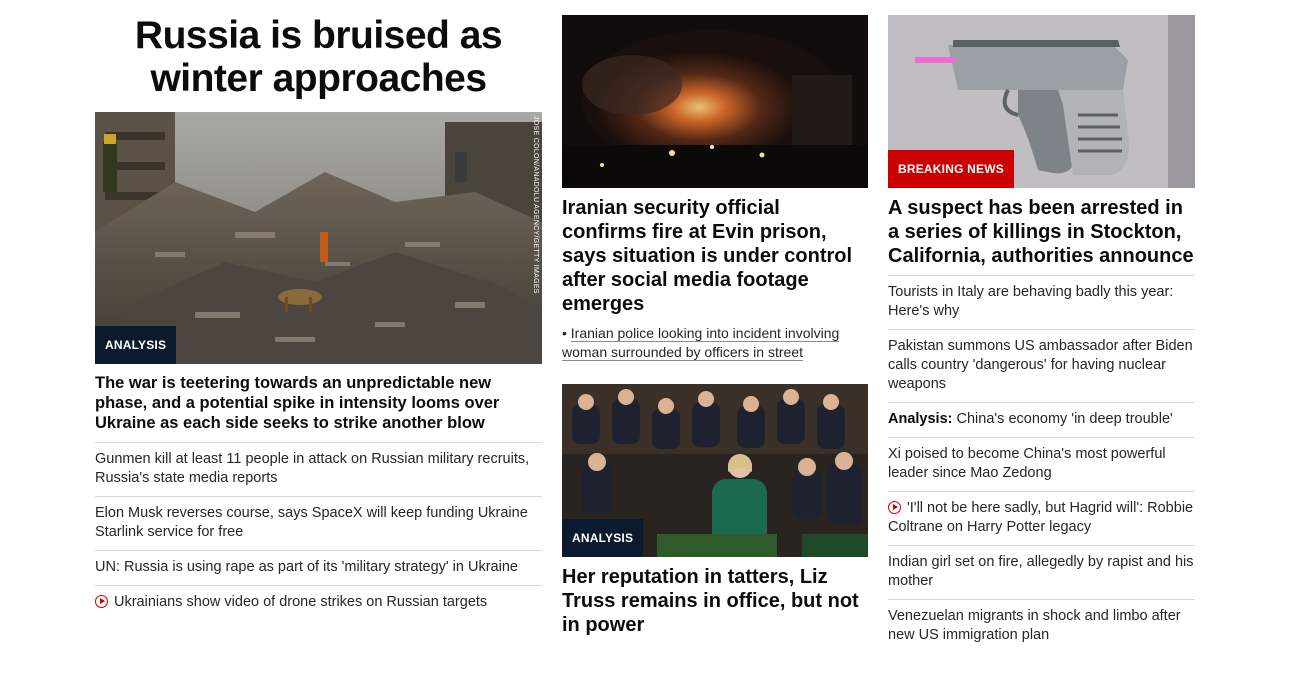 The image size is (1290, 689). Describe the element at coordinates (920, 419) in the screenshot. I see `list-item-prefix: Analysis:` at that location.